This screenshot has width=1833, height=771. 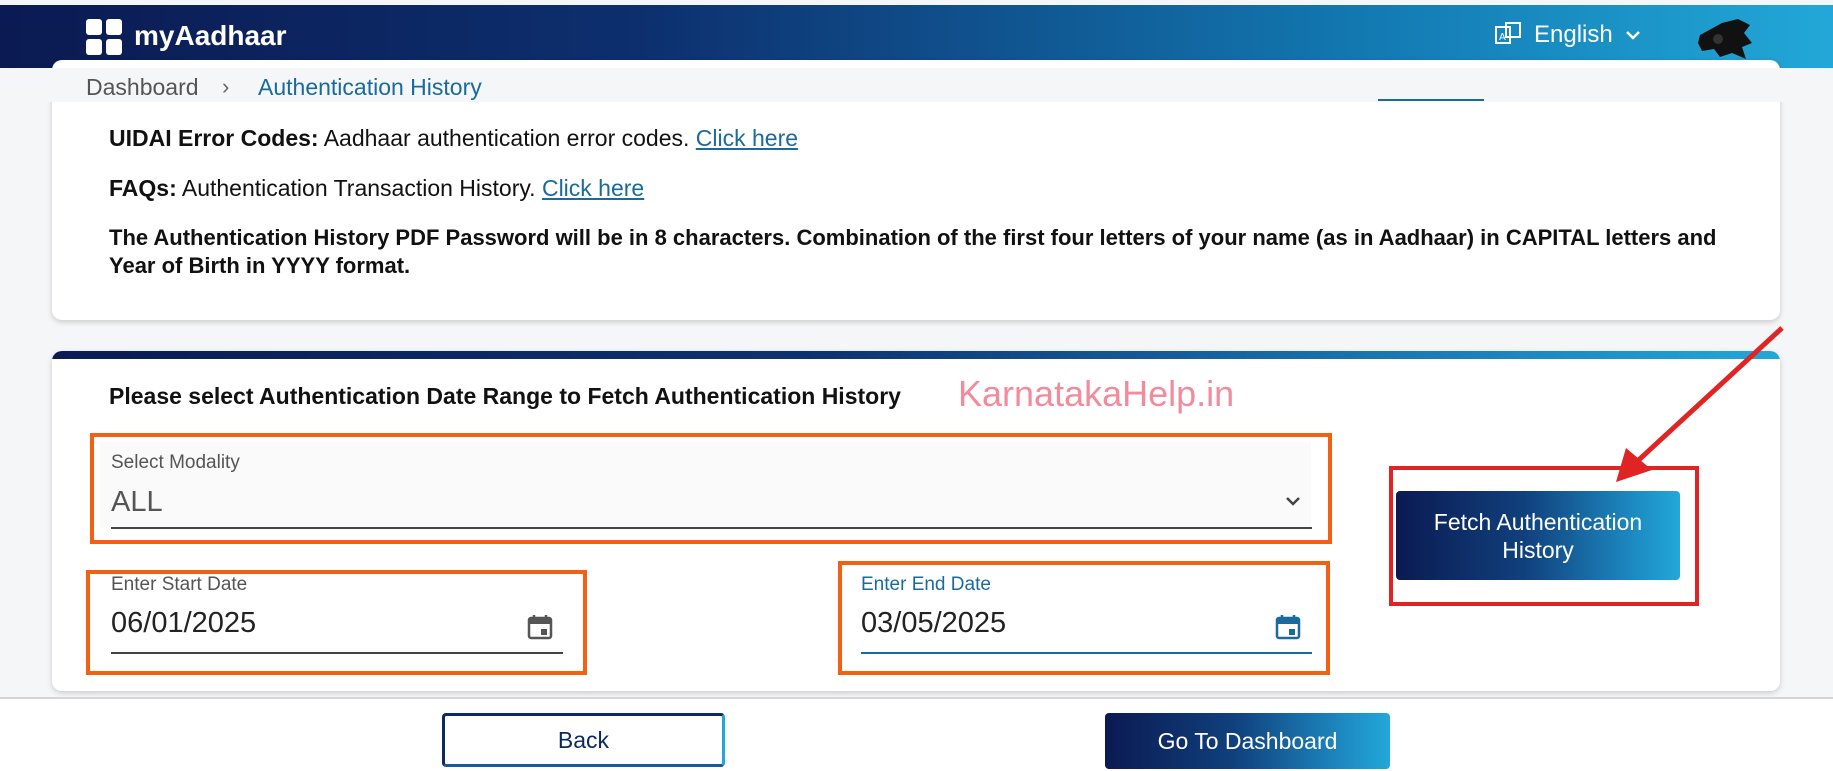 I want to click on faqs-link: Click here, so click(x=593, y=188).